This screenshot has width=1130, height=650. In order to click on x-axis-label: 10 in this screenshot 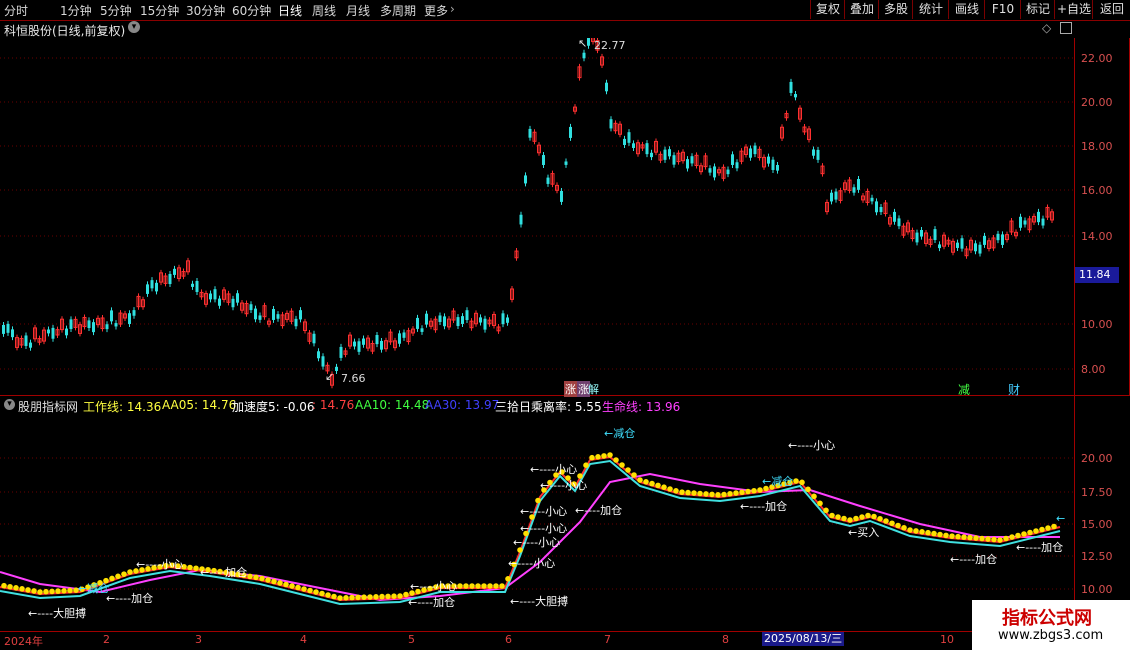, I will do `click(947, 639)`.